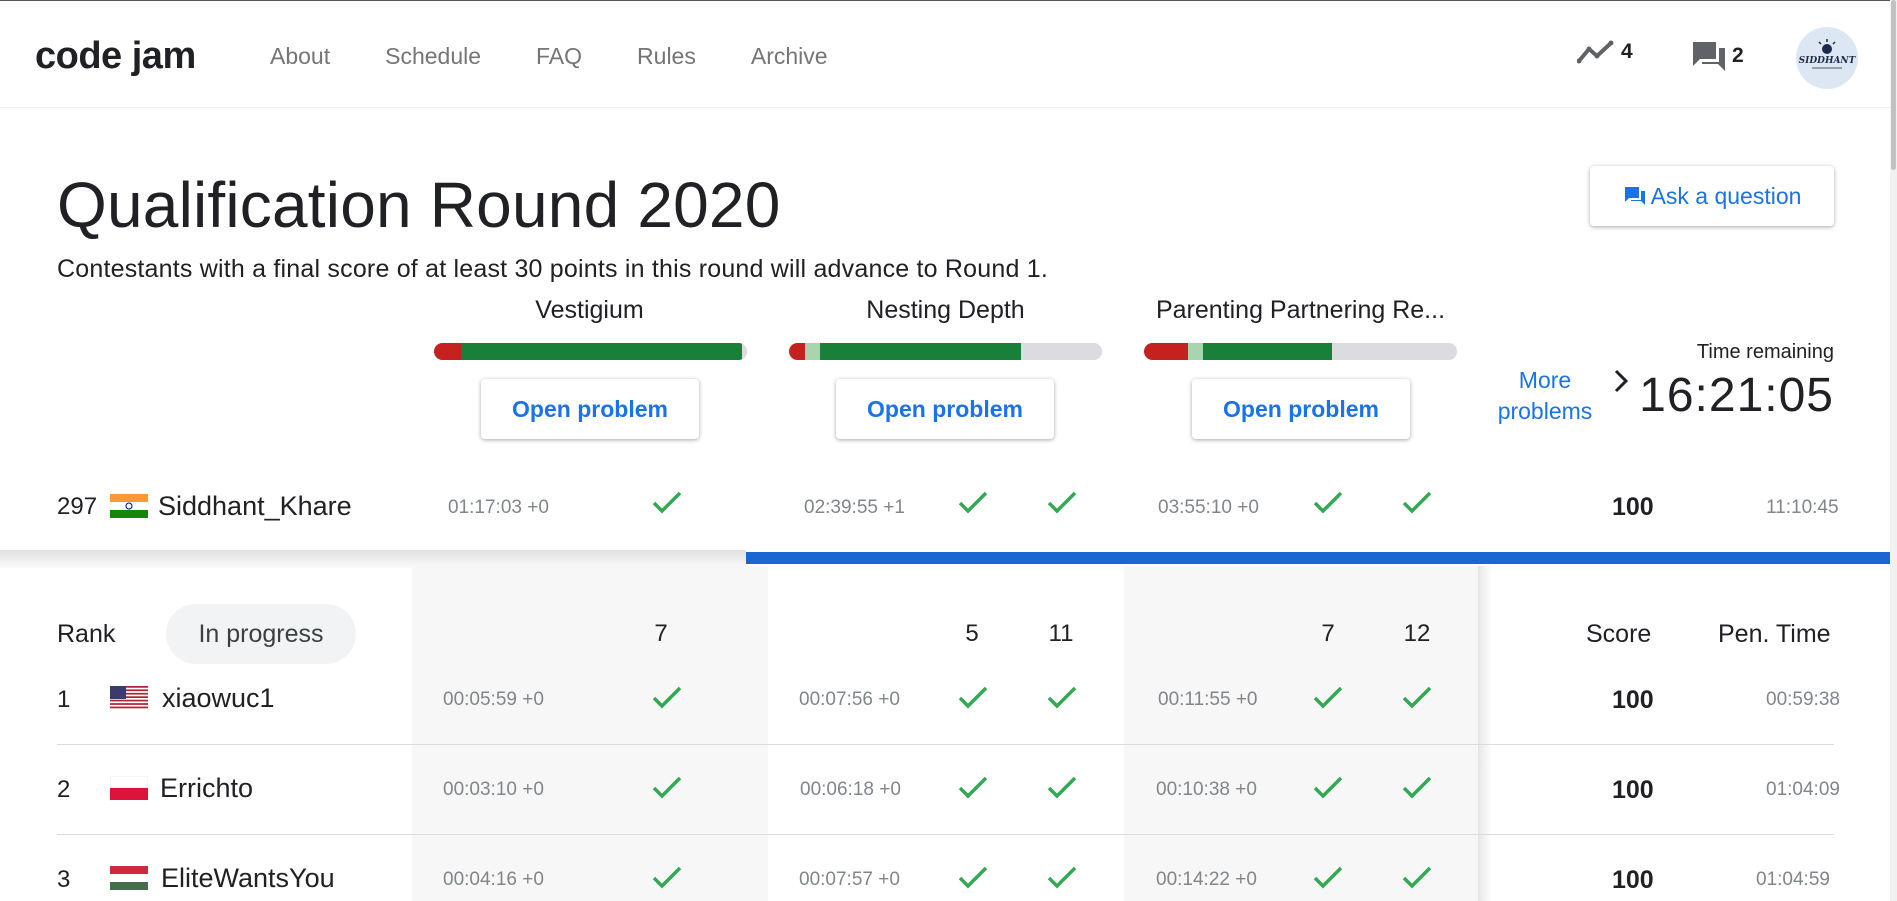 The image size is (1897, 901). What do you see at coordinates (86, 634) in the screenshot?
I see `rank-header: Rank` at bounding box center [86, 634].